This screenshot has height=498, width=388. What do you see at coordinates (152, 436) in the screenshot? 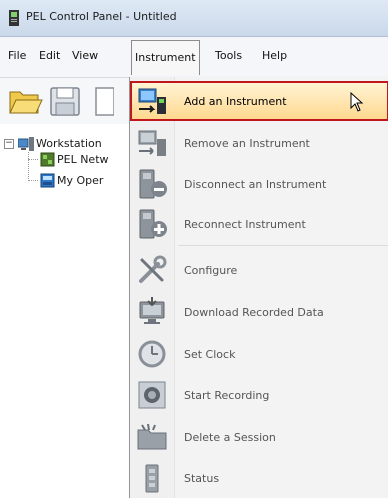
I see `delete-session-icon` at bounding box center [152, 436].